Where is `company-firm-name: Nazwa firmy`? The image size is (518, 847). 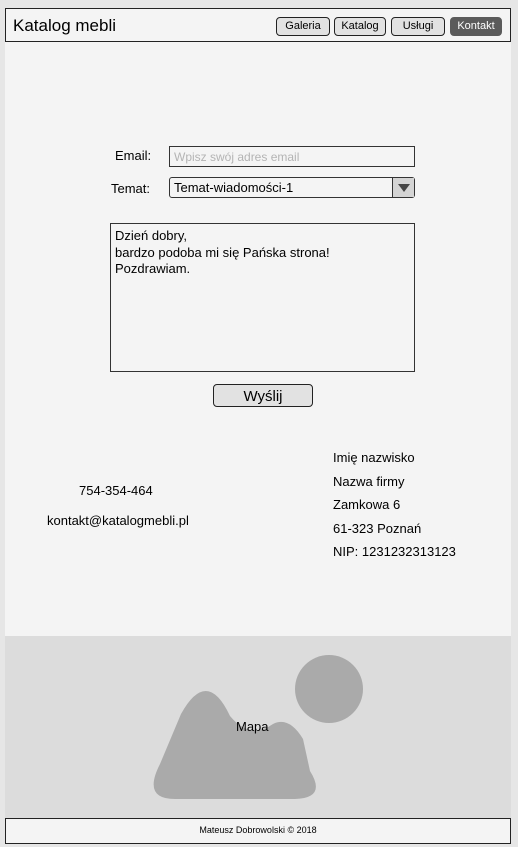
company-firm-name: Nazwa firmy is located at coordinates (369, 481).